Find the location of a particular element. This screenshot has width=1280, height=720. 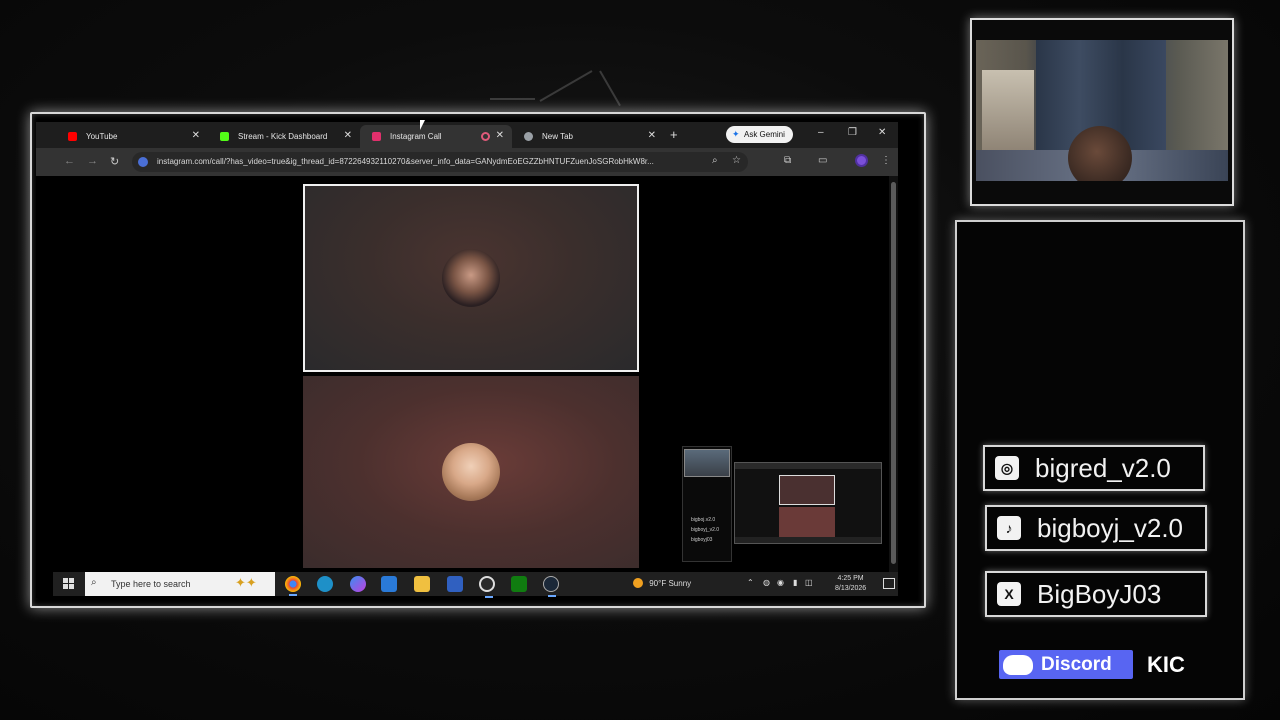

profile-avatar is located at coordinates (861, 160).